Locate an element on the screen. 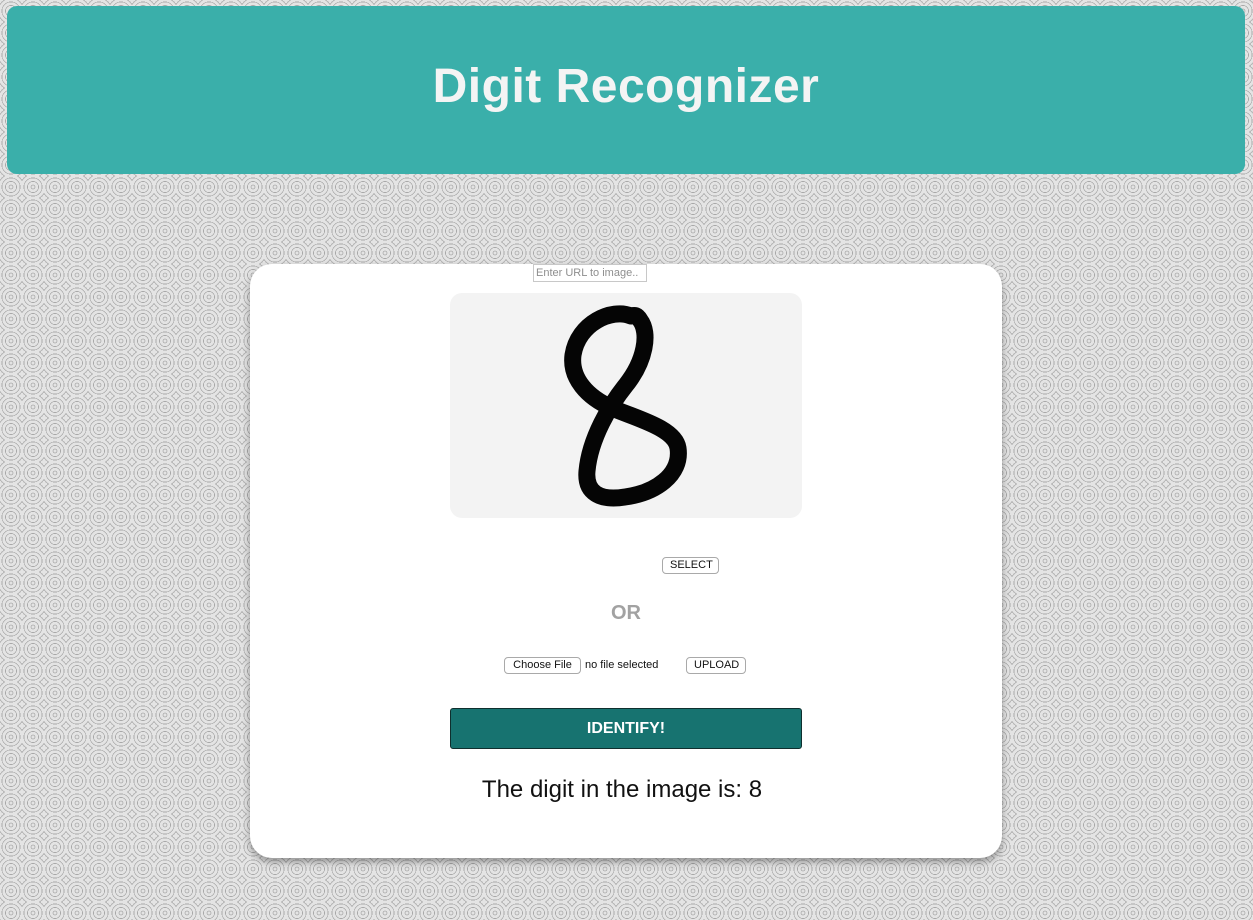  image-url-input is located at coordinates (590, 273).